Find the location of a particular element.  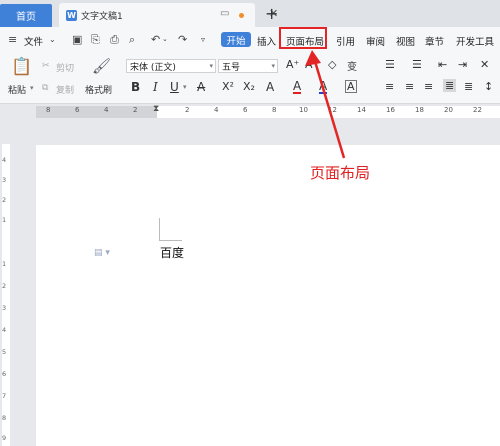

cut-icon: ✂ is located at coordinates (46, 66).